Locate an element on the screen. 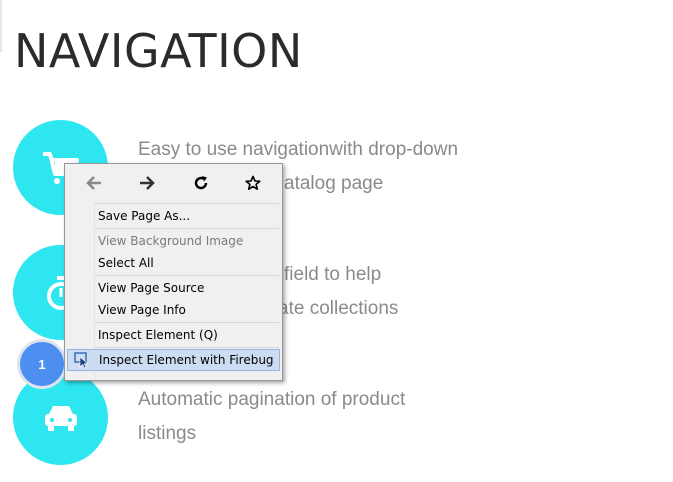 This screenshot has width=673, height=482. firebug-inspect-icon is located at coordinates (82, 363).